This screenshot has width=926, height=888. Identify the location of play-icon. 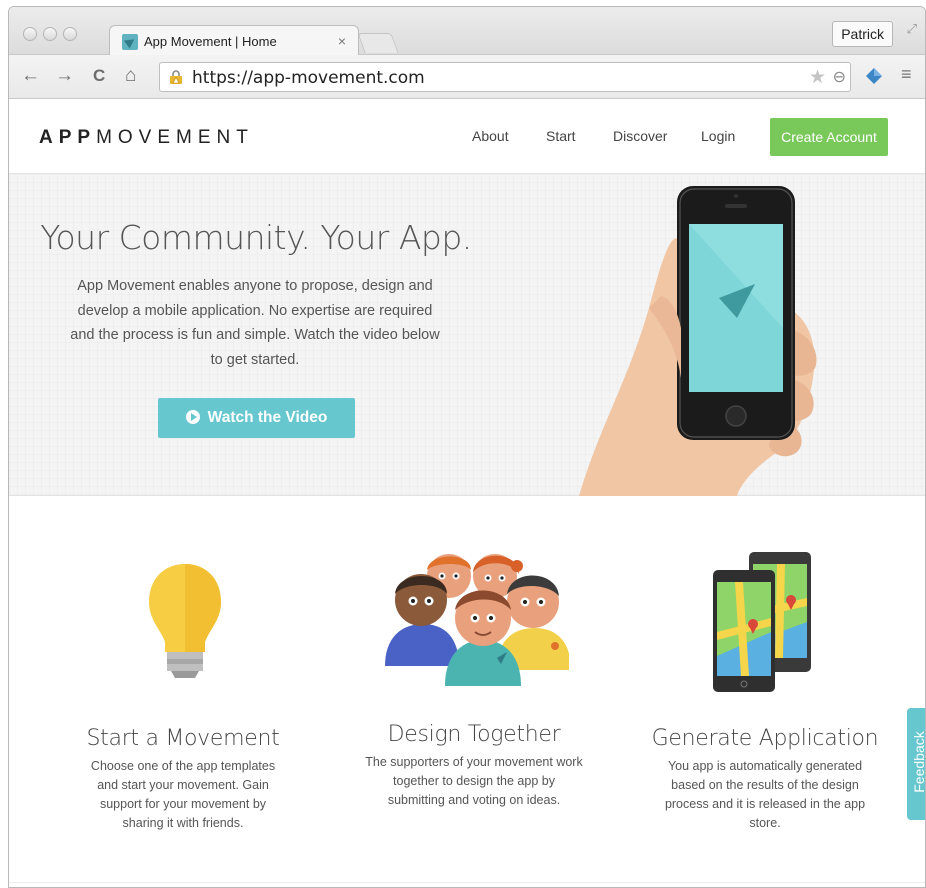
(192, 417).